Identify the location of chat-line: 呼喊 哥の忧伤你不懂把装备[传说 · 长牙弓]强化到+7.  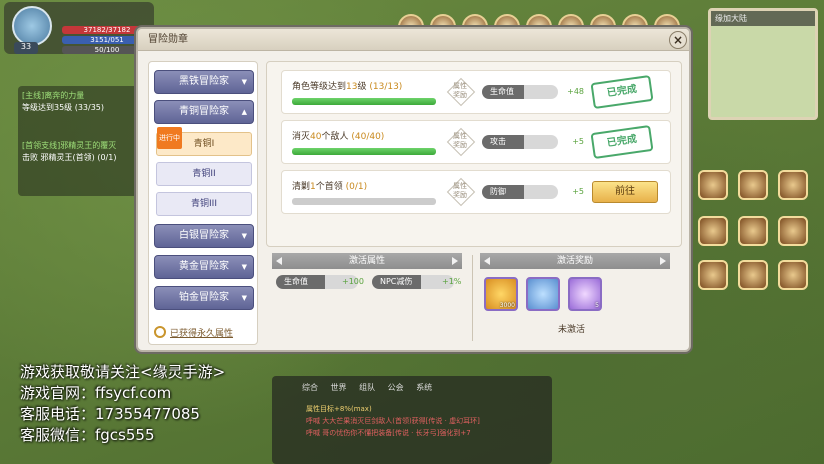
(388, 433).